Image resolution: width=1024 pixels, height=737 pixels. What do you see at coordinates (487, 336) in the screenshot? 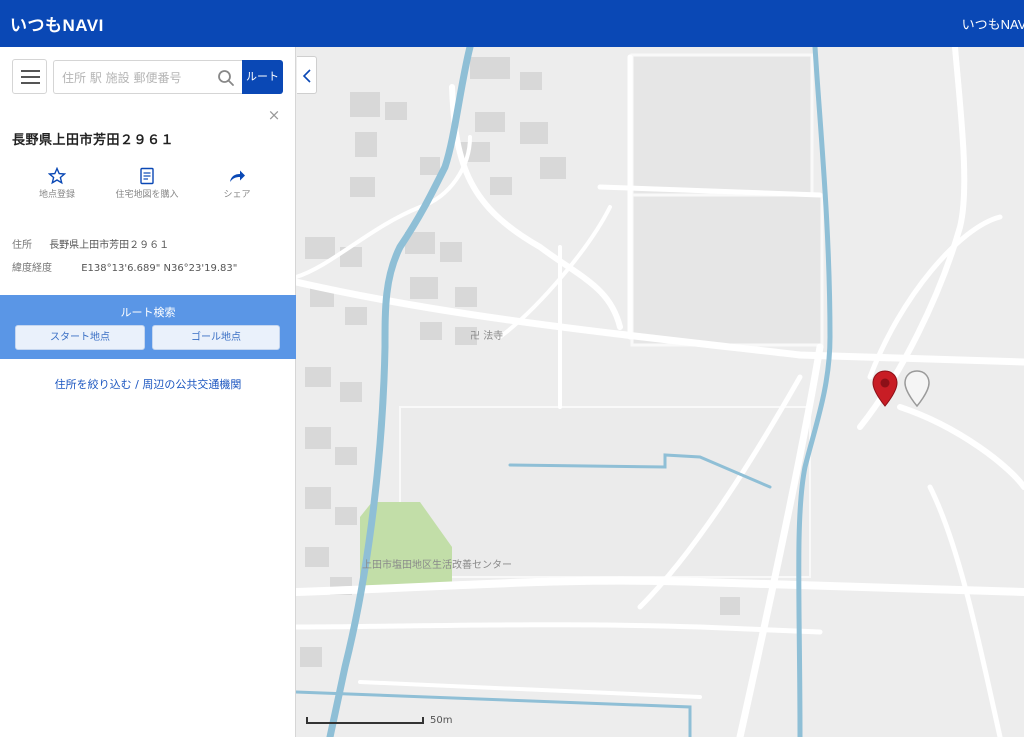
I see `temple-label: 卍 法寺` at bounding box center [487, 336].